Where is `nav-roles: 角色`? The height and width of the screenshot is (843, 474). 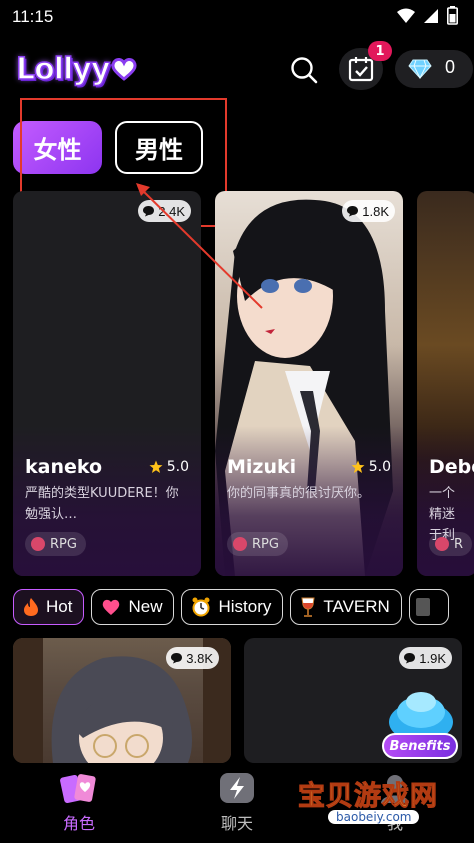
nav-roles: 角色 is located at coordinates (79, 802).